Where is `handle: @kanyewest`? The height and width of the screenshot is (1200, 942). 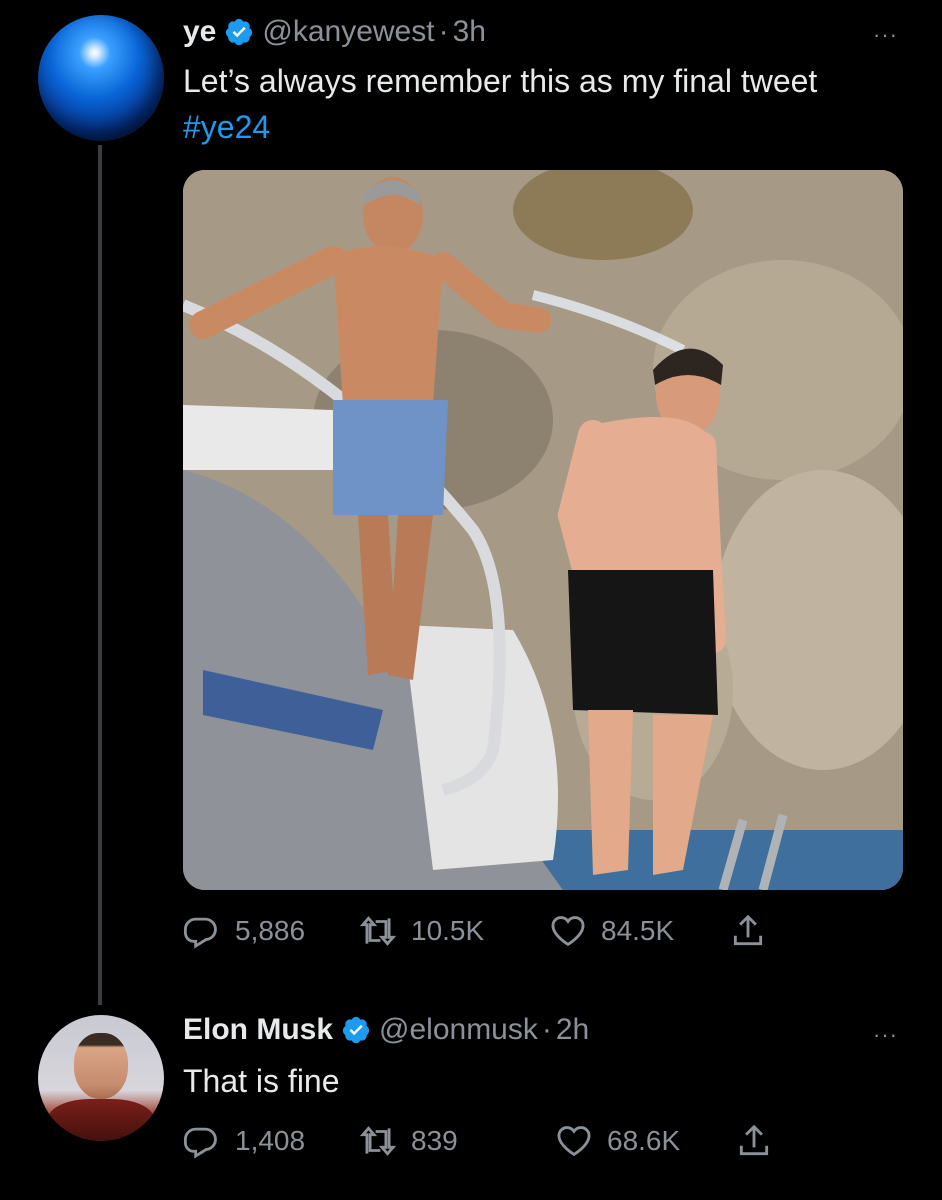
handle: @kanyewest is located at coordinates (348, 32).